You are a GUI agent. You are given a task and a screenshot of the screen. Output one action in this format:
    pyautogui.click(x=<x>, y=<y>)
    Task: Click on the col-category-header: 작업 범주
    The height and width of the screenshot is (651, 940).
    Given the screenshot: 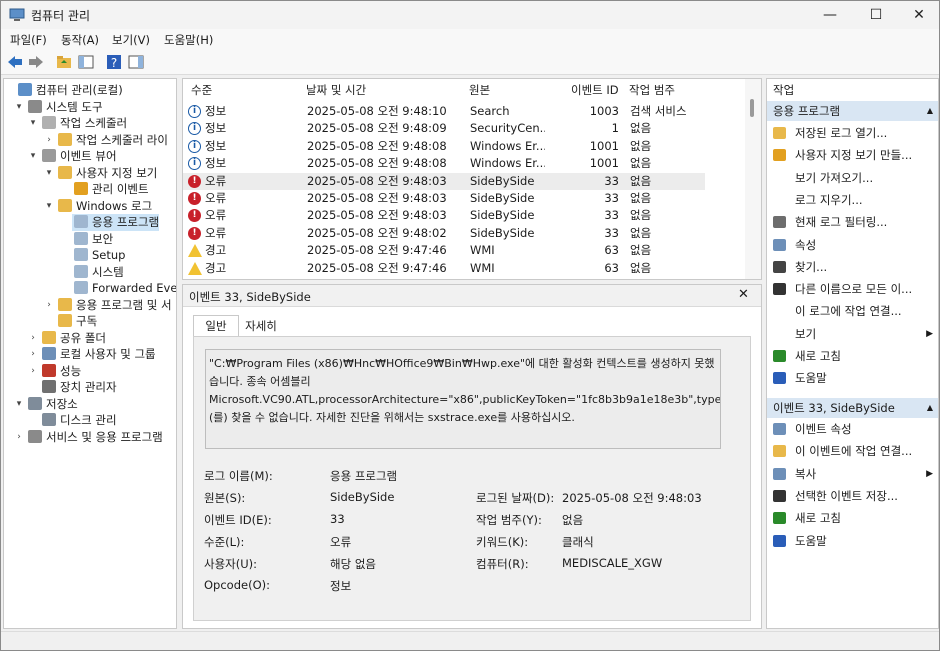 What is the action you would take?
    pyautogui.click(x=652, y=90)
    